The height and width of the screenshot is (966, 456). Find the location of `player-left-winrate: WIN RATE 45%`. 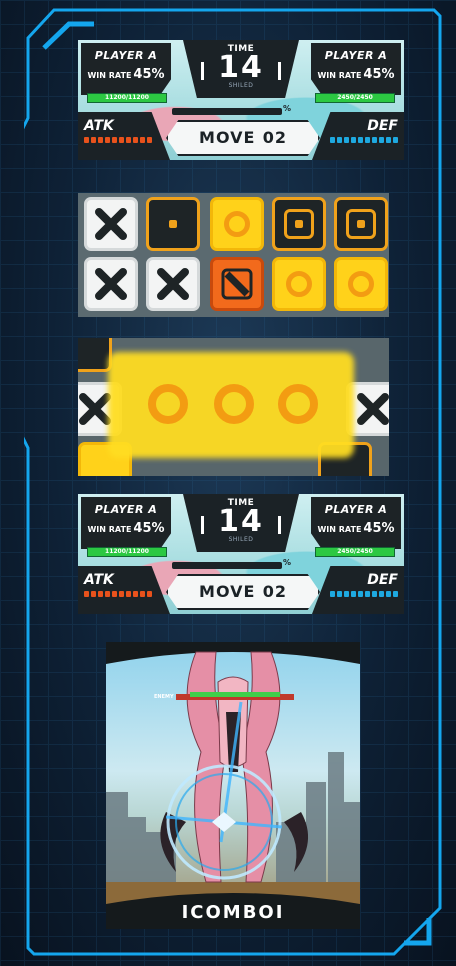

player-left-winrate: WIN RATE 45% is located at coordinates (126, 528).